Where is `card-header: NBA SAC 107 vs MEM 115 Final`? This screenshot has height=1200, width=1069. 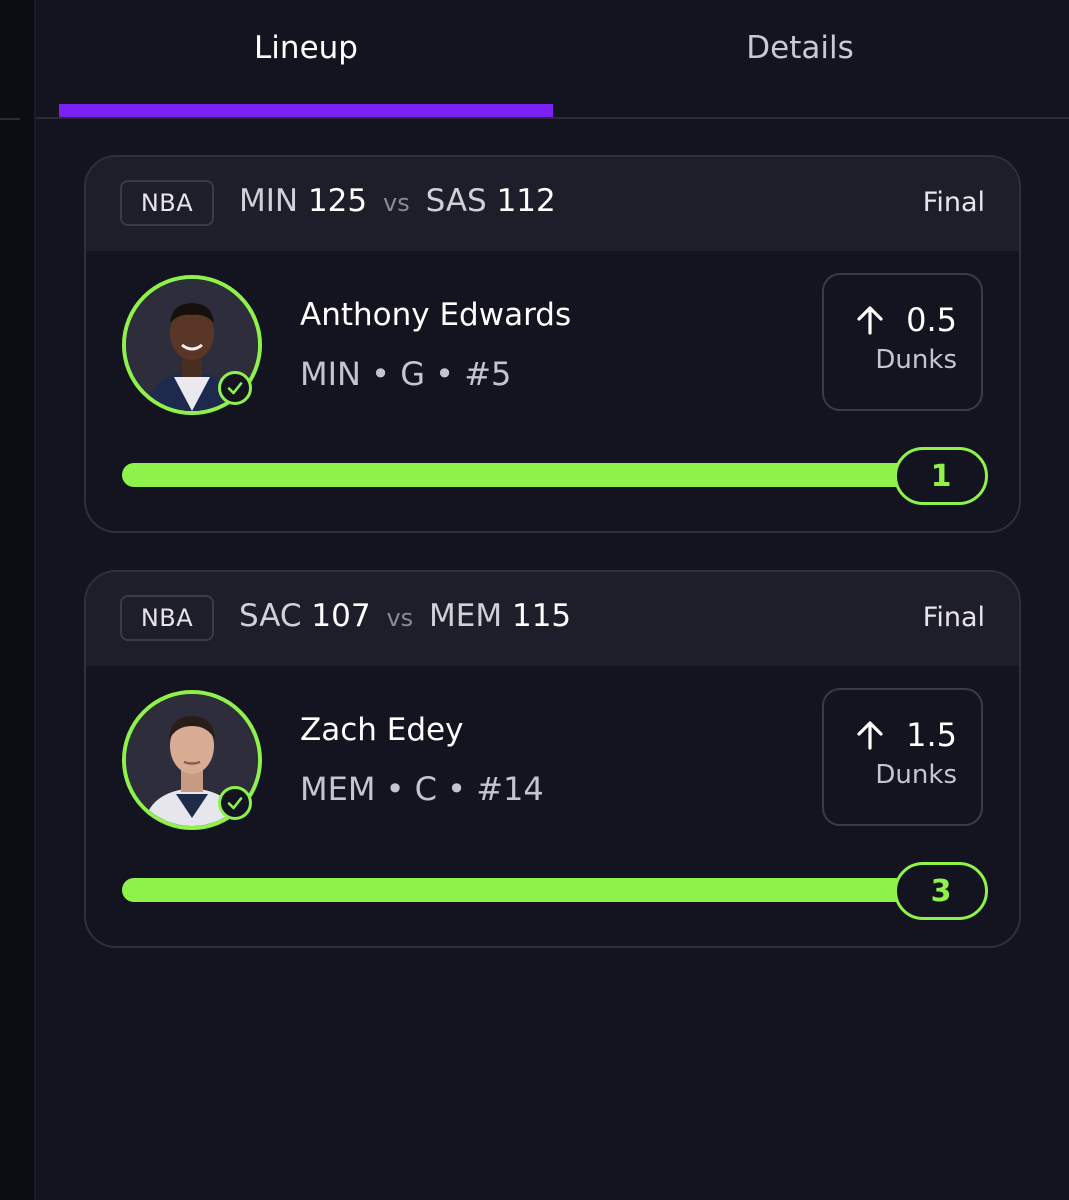
card-header: NBA SAC 107 vs MEM 115 Final is located at coordinates (552, 619).